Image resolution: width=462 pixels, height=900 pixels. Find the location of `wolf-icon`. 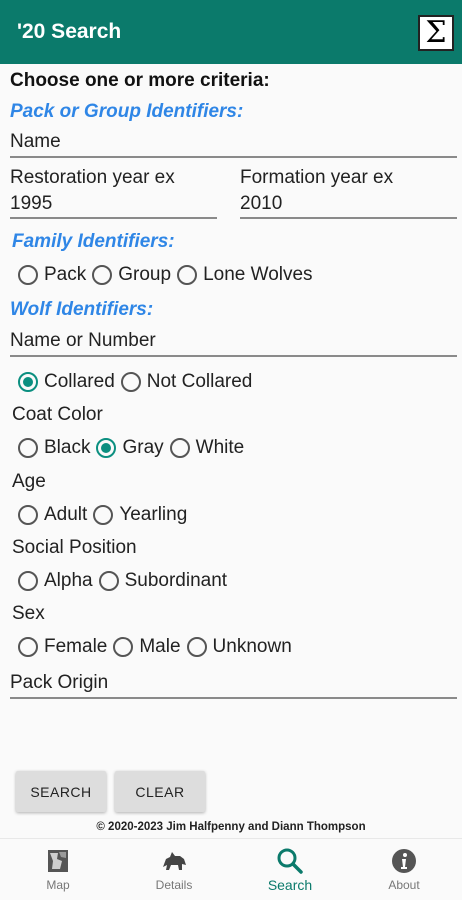

wolf-icon is located at coordinates (174, 861).